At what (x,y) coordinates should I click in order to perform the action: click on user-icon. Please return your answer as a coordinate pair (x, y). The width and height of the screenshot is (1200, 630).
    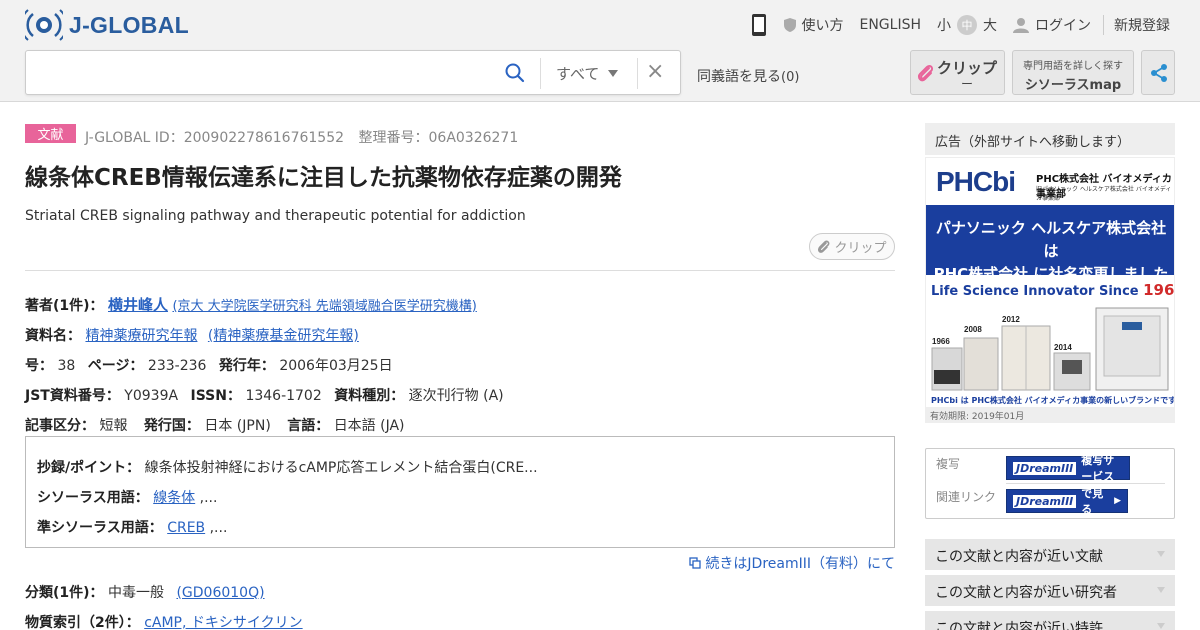
    Looking at the image, I should click on (1021, 25).